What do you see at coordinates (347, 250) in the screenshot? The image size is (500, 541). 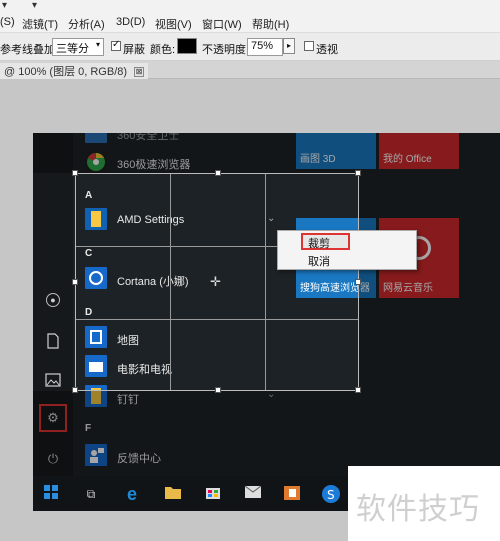 I see `context-menu: 裁剪 取消` at bounding box center [347, 250].